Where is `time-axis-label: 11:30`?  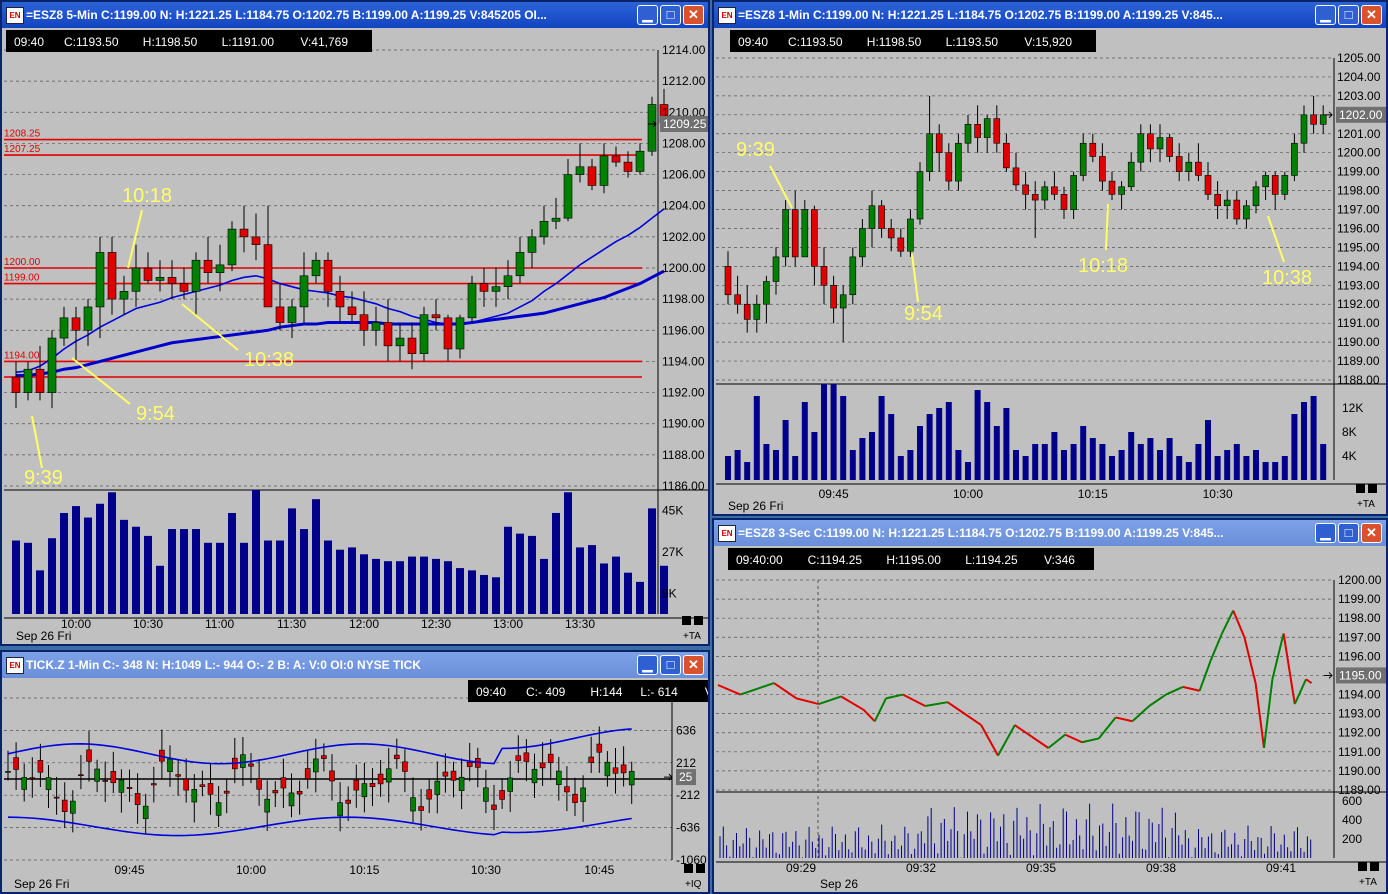 time-axis-label: 11:30 is located at coordinates (291, 624).